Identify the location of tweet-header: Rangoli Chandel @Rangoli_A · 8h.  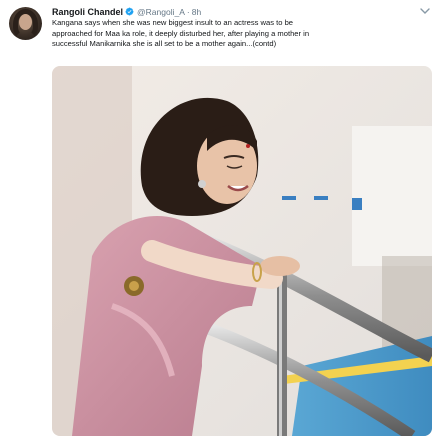
(126, 11).